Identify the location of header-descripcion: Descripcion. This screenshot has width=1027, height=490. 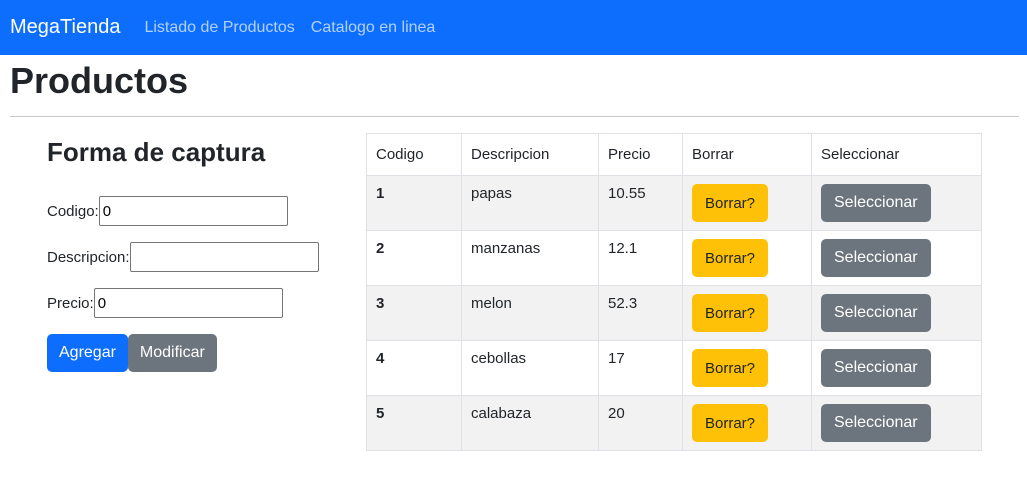
(530, 154).